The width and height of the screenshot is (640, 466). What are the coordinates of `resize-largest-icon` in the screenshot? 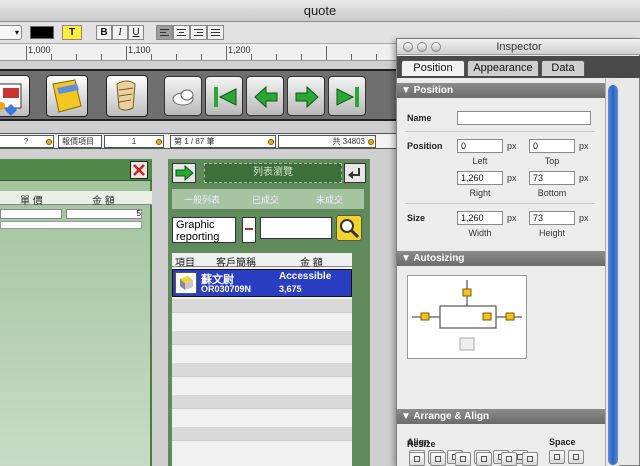 It's located at (530, 459).